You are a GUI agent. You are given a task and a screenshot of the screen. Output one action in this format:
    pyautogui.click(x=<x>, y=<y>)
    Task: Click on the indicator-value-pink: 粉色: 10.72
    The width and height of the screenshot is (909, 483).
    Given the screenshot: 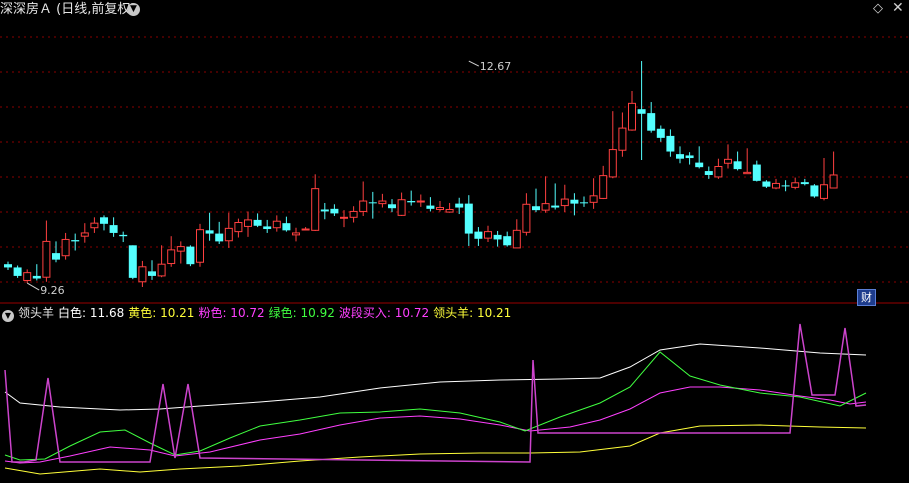 What is the action you would take?
    pyautogui.click(x=231, y=313)
    